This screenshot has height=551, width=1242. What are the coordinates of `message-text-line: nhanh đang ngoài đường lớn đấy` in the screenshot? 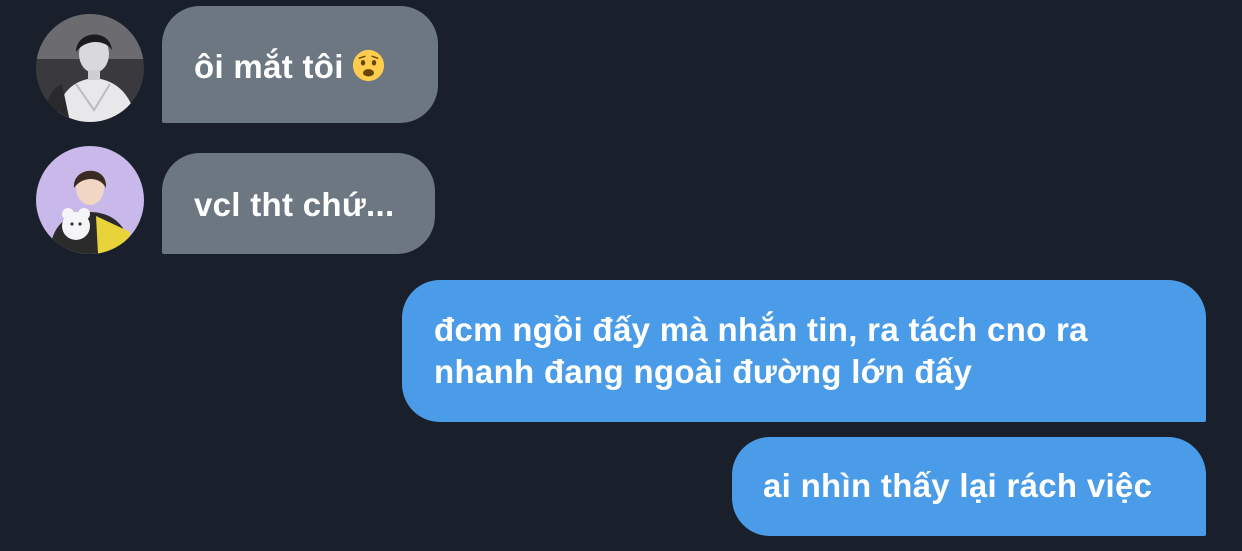 It's located at (703, 371).